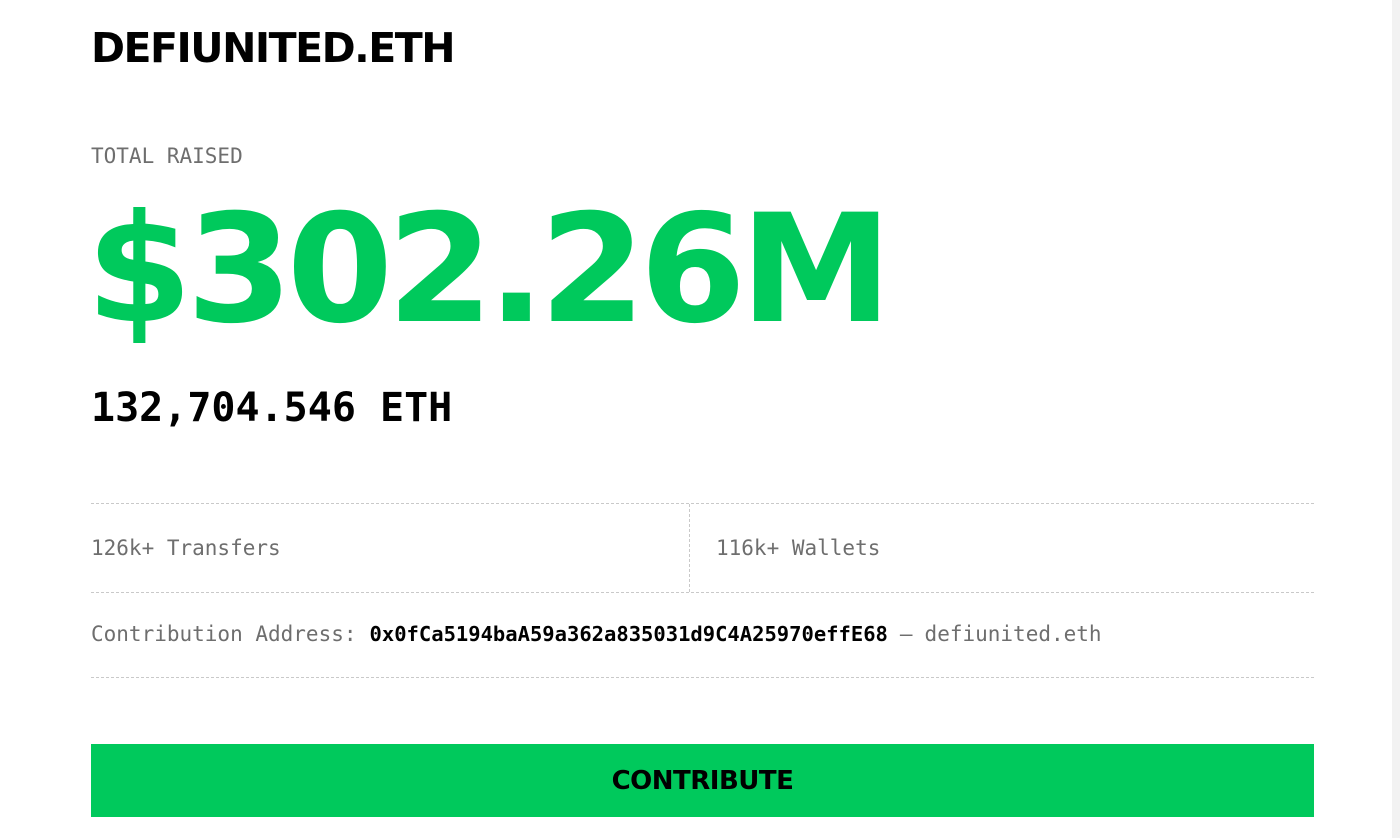 This screenshot has width=1400, height=838. What do you see at coordinates (167, 156) in the screenshot?
I see `total-raised-label: TOTAL RAISED` at bounding box center [167, 156].